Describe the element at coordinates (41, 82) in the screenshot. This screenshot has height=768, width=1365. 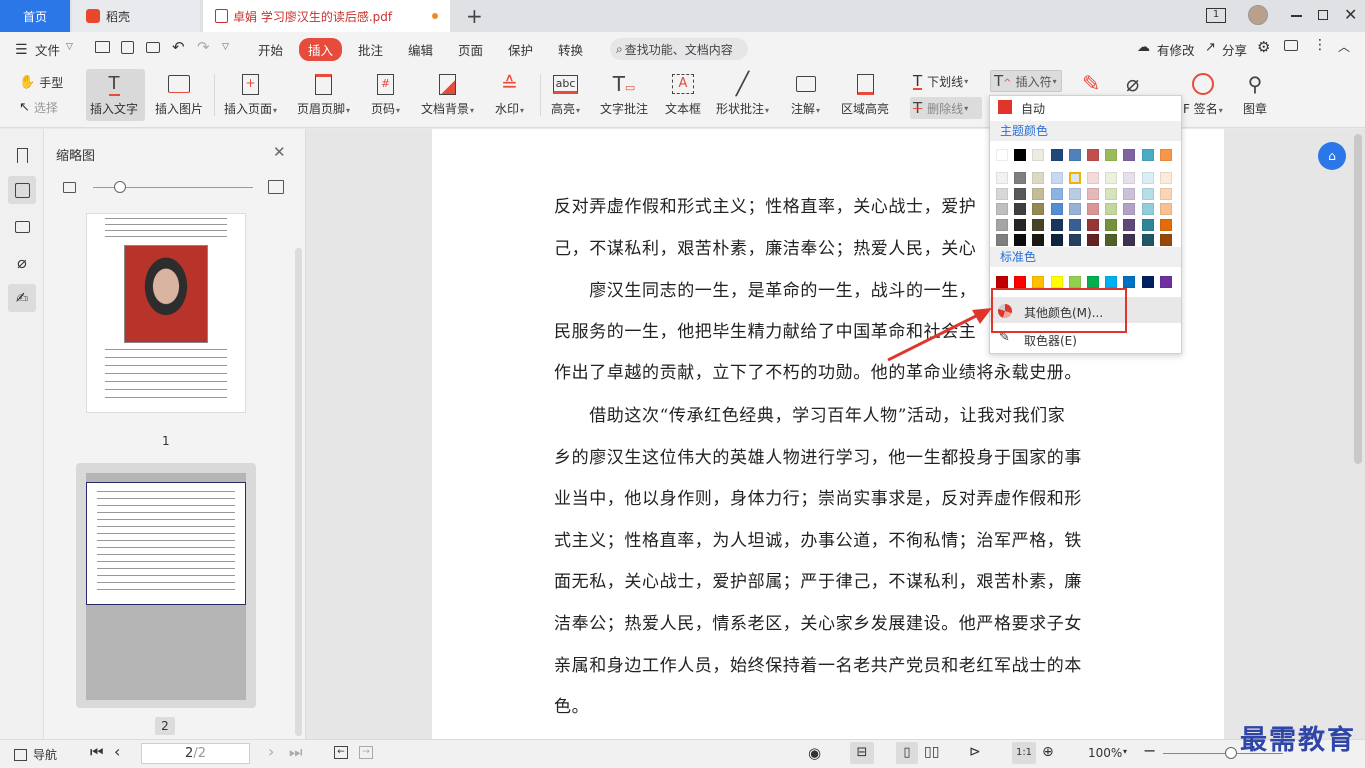
I see `hand-tool: ✋ 手型` at that location.